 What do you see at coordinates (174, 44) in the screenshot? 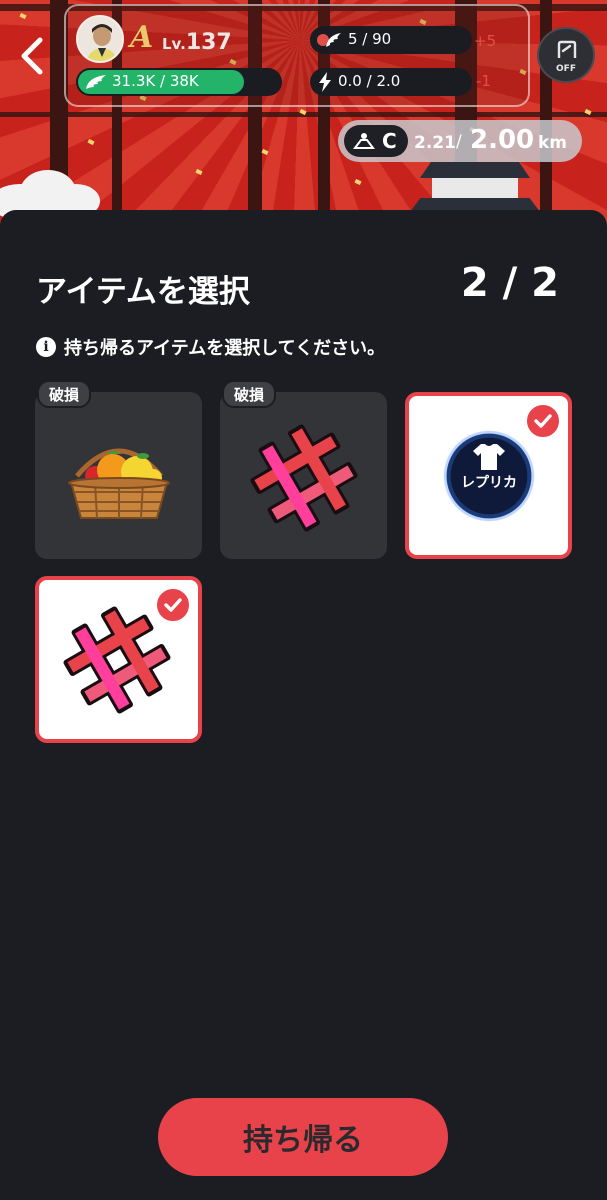
I see `level-prefix: Lv.` at bounding box center [174, 44].